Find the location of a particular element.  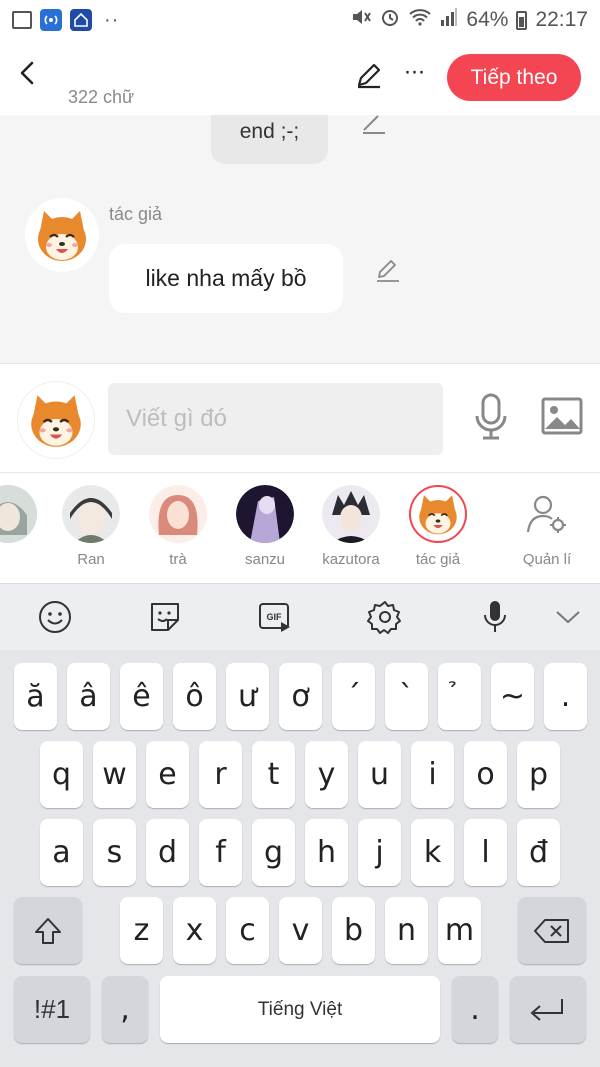

edit-button is located at coordinates (369, 75).